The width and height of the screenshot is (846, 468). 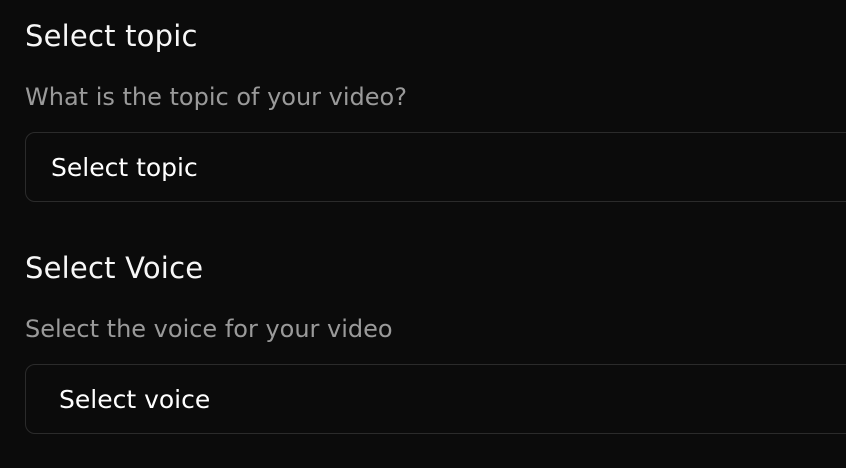 I want to click on voice-select: Select voice, so click(x=435, y=399).